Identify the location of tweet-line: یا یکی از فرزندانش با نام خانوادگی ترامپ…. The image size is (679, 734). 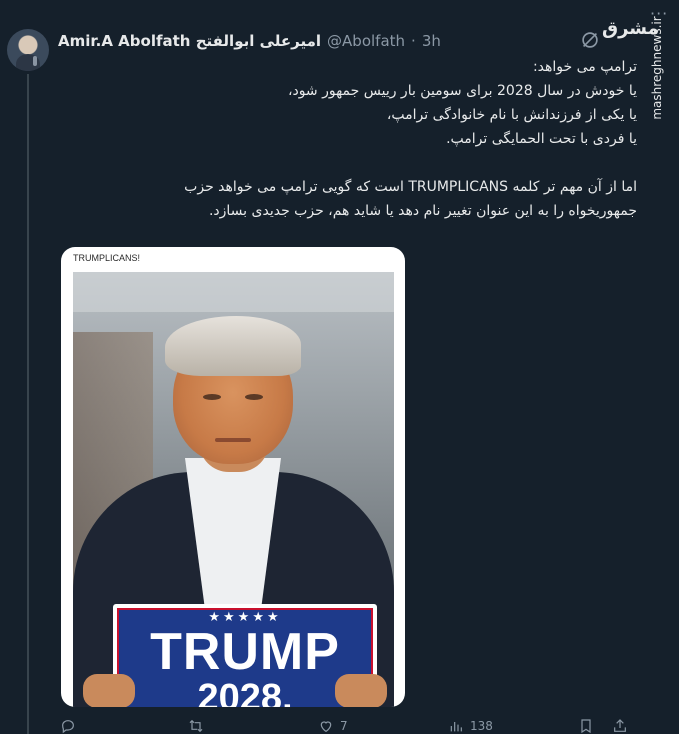
(511, 115).